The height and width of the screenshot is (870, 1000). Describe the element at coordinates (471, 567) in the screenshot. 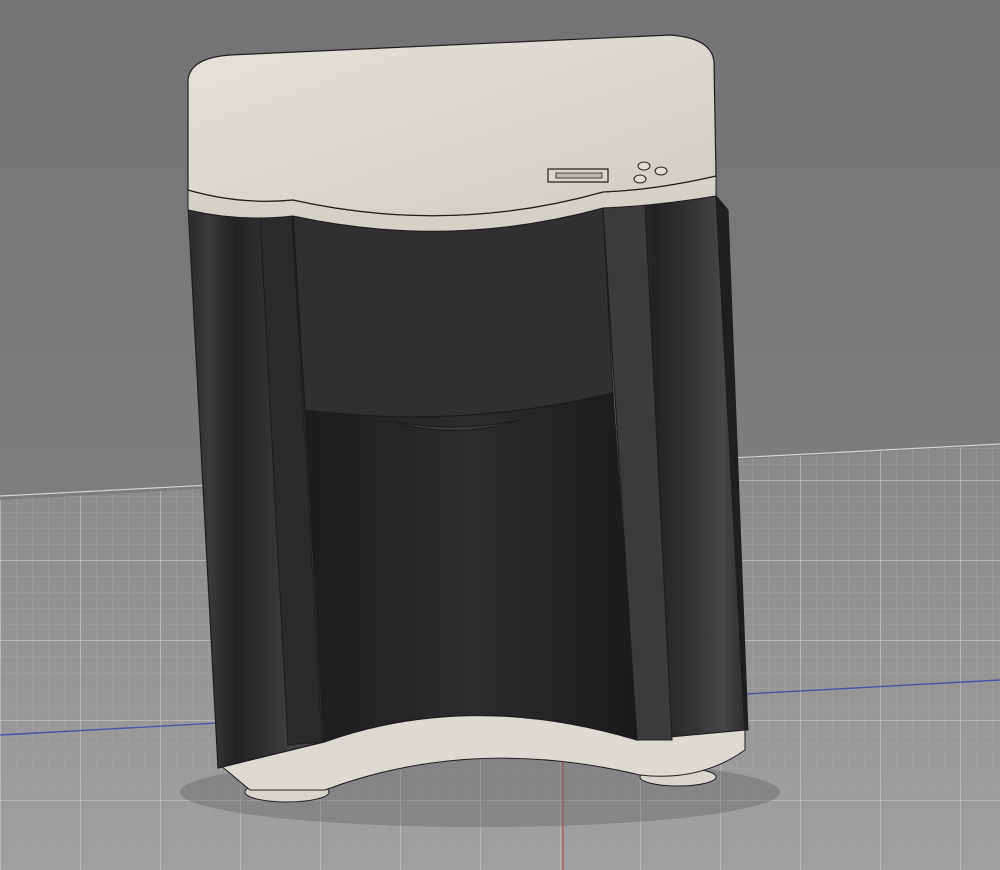

I see `cup-recess` at that location.